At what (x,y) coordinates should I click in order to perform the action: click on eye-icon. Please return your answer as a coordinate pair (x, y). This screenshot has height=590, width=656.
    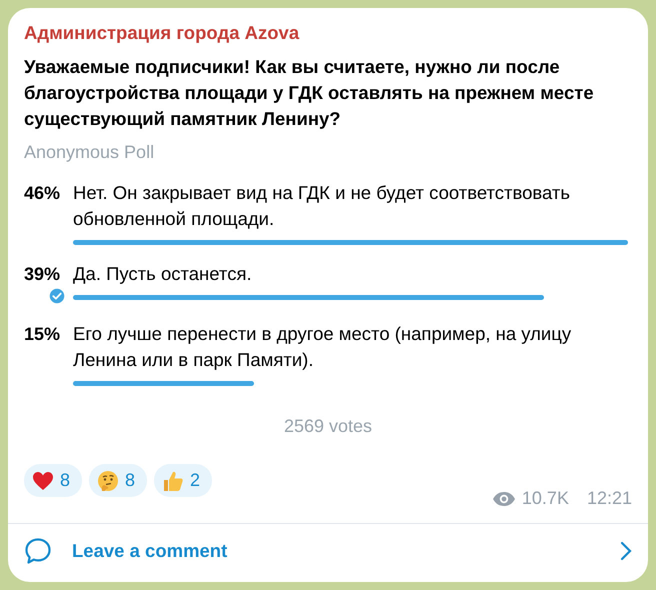
    Looking at the image, I should click on (504, 498).